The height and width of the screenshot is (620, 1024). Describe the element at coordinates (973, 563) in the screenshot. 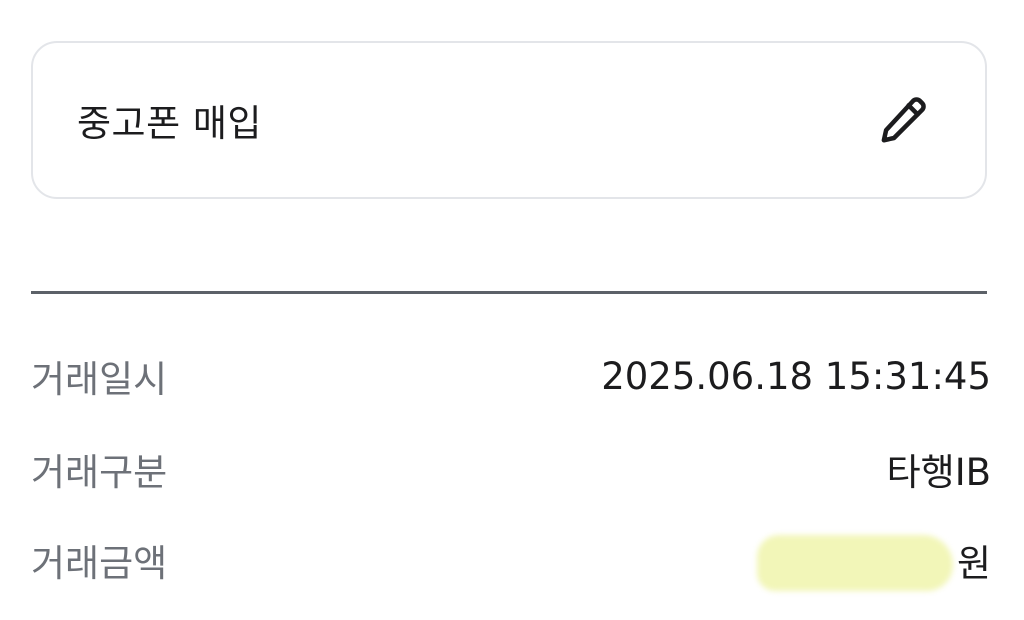

I see `amount-unit: 원` at that location.